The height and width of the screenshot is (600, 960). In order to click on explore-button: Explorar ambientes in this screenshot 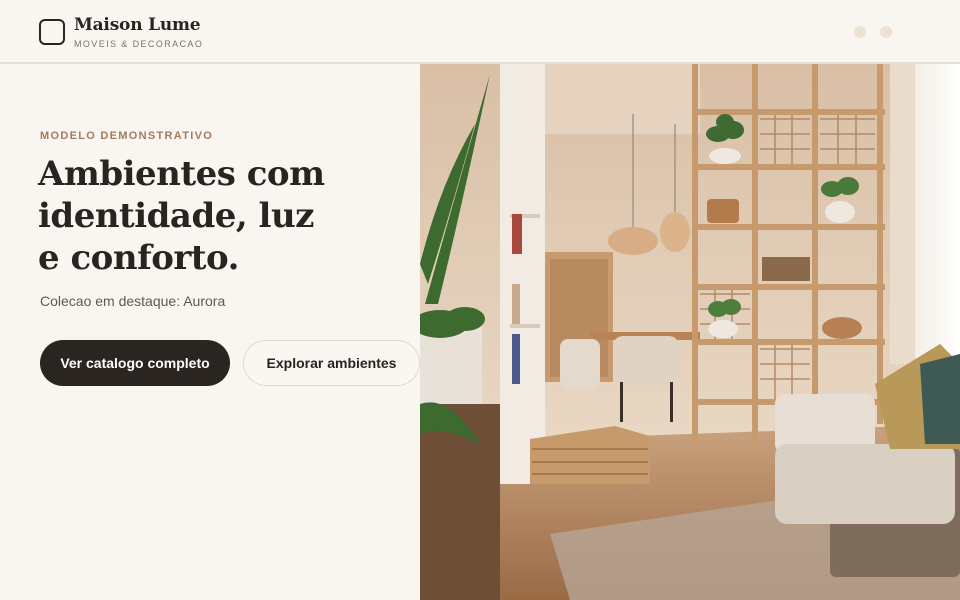, I will do `click(331, 363)`.